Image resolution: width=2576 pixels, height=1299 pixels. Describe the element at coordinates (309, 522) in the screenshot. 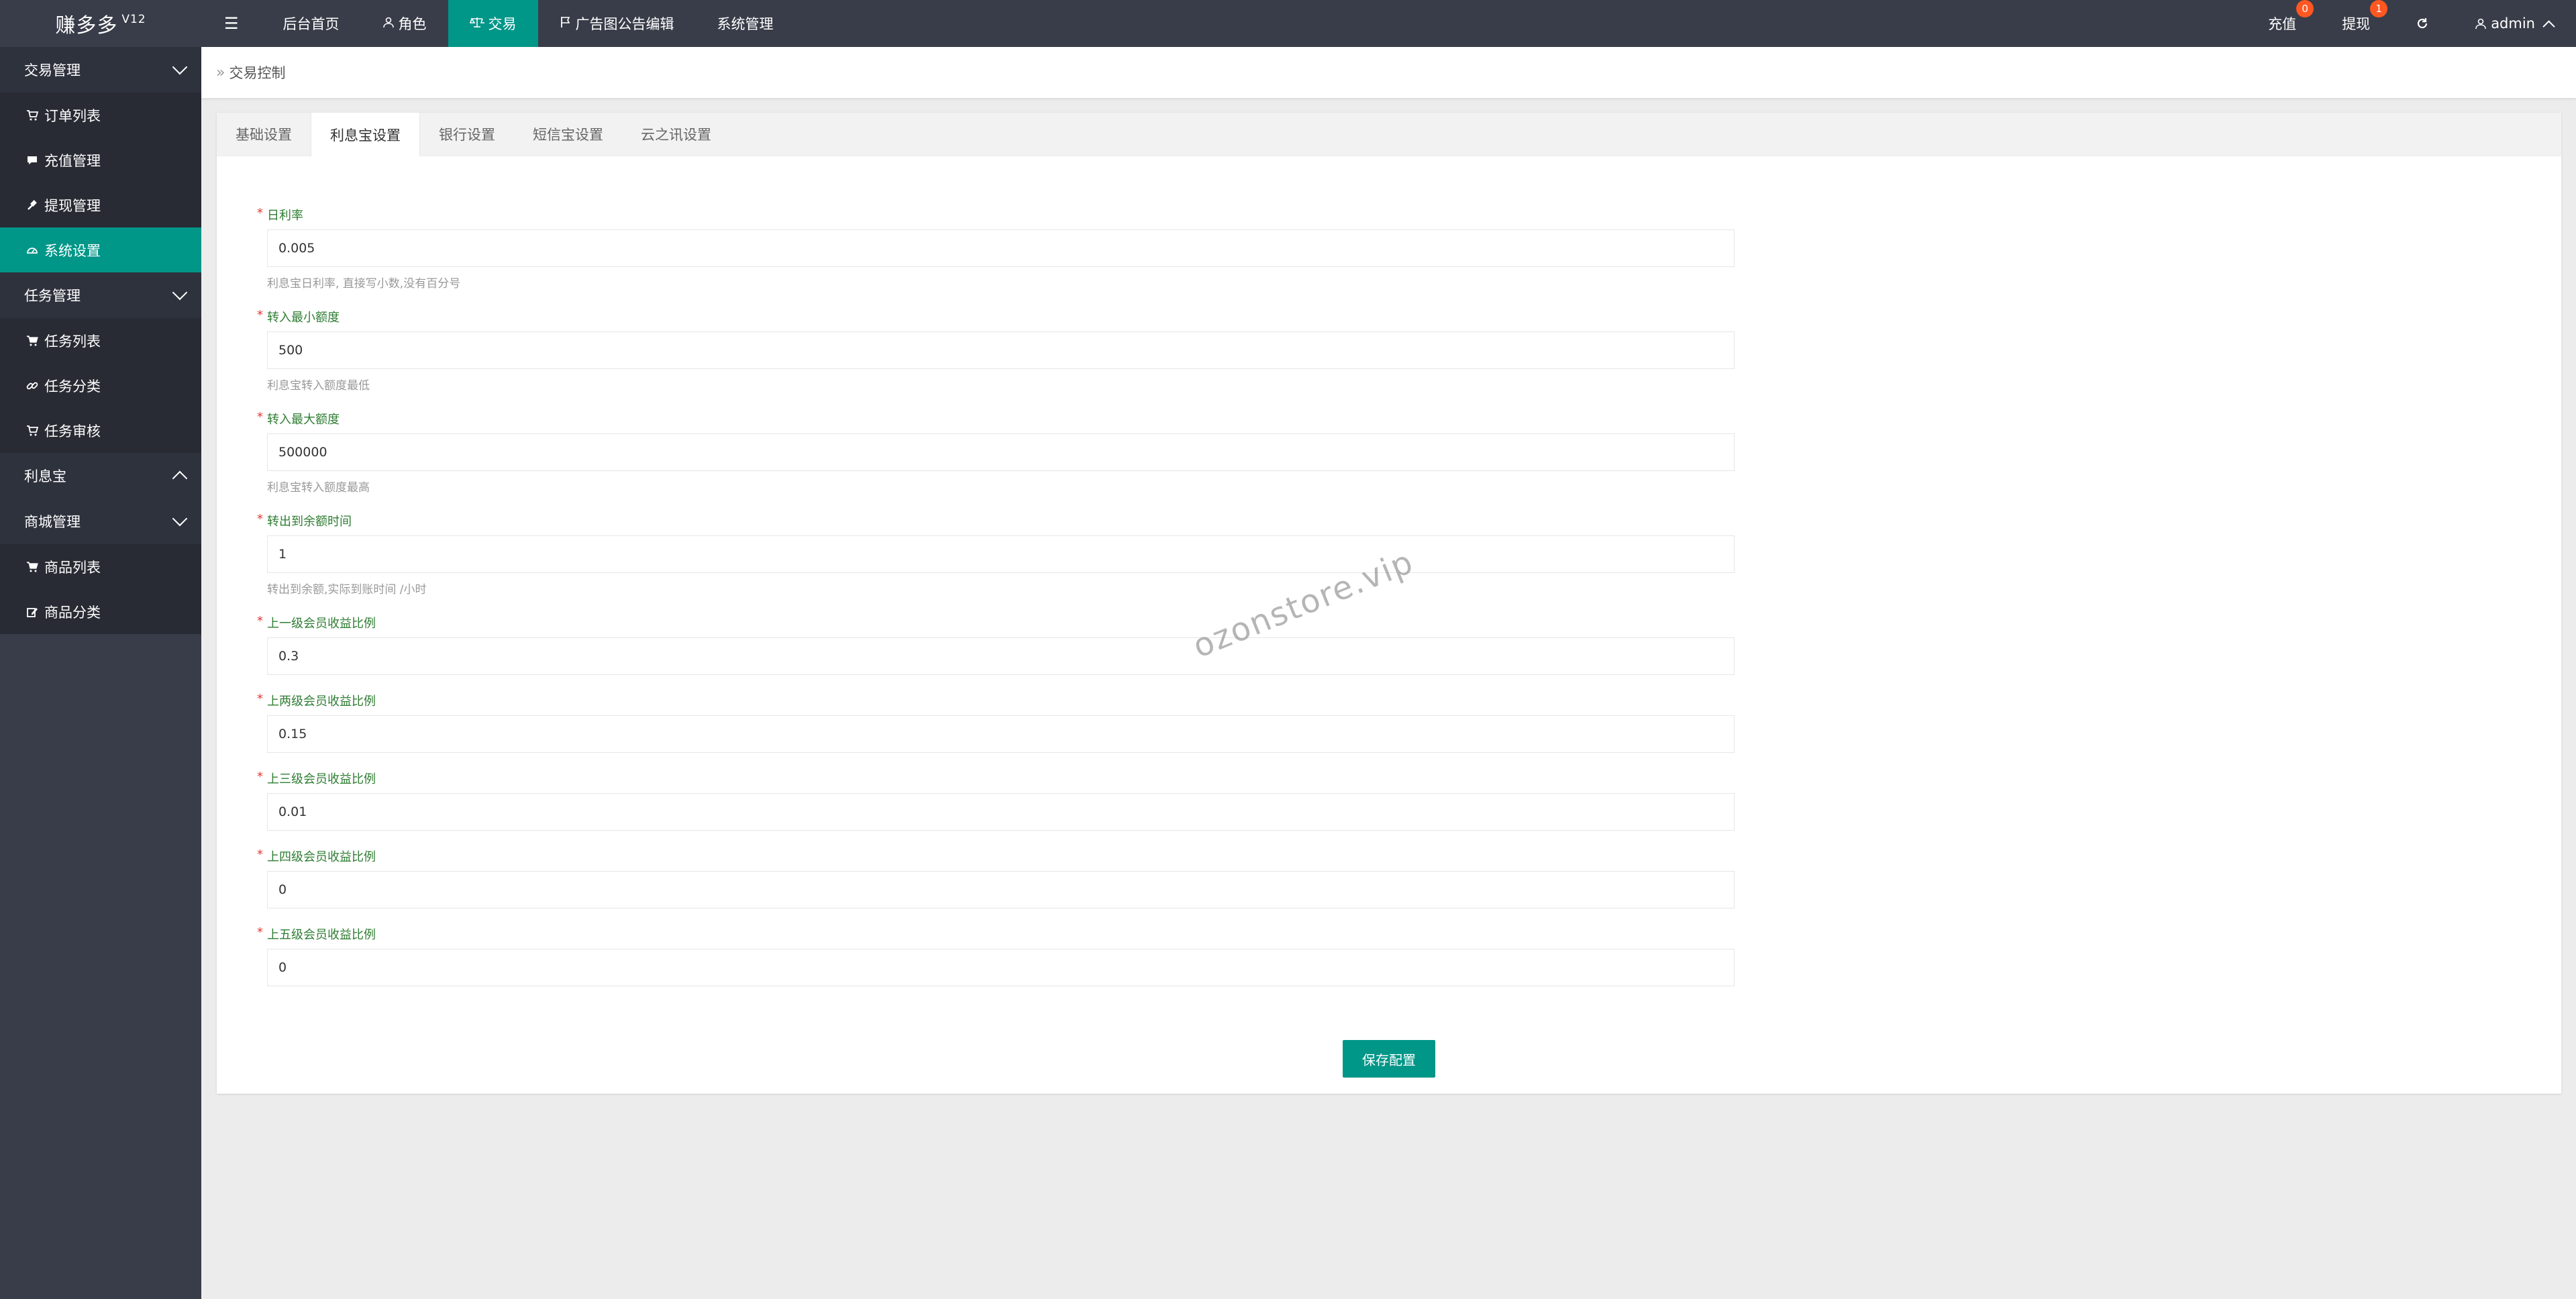

I see `field-label-text: 转出到余额时间` at that location.